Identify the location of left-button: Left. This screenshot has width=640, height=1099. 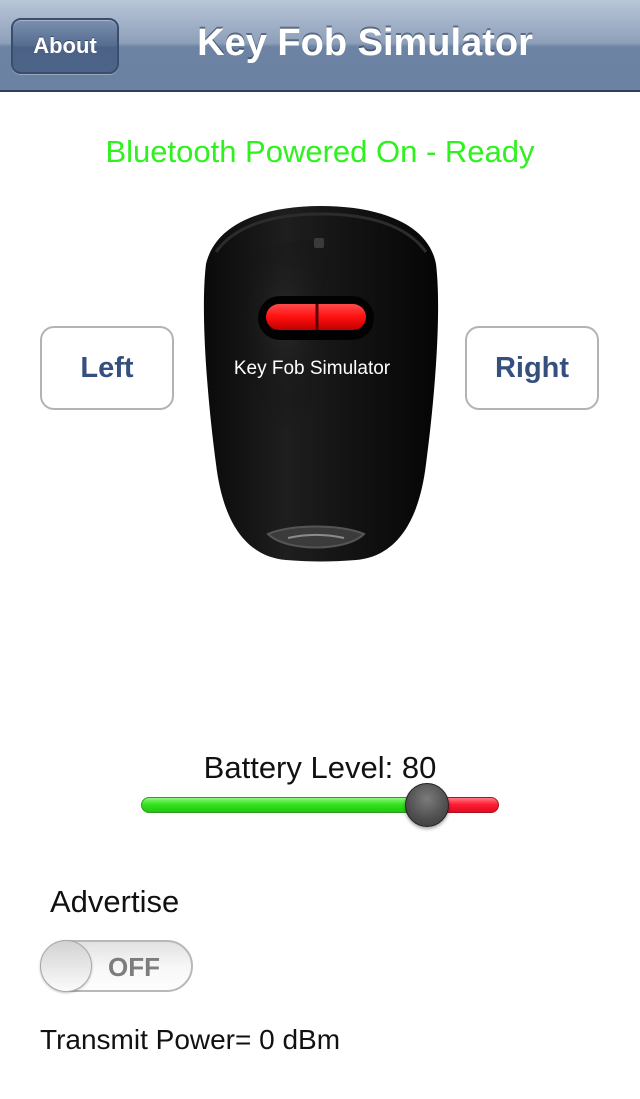
(107, 368).